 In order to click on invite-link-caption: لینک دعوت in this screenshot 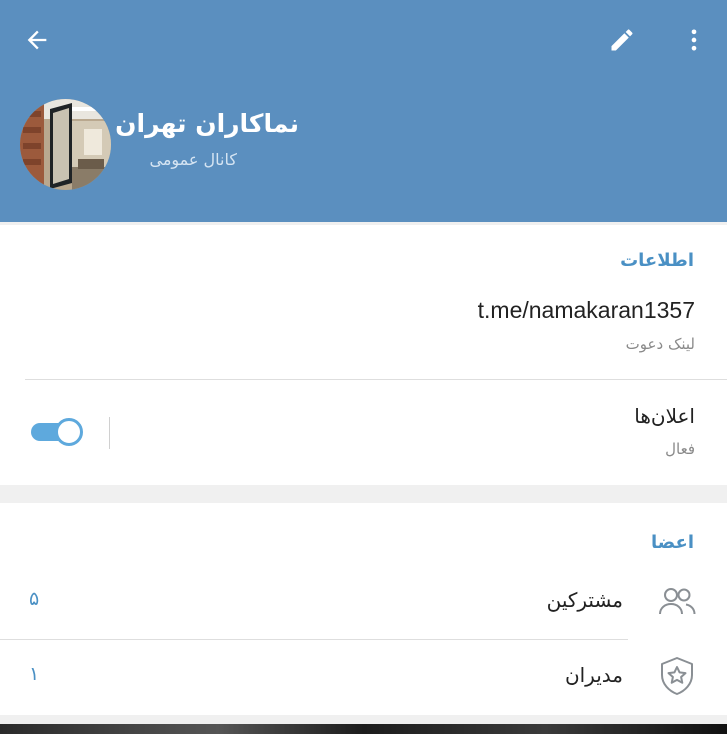, I will do `click(660, 344)`.